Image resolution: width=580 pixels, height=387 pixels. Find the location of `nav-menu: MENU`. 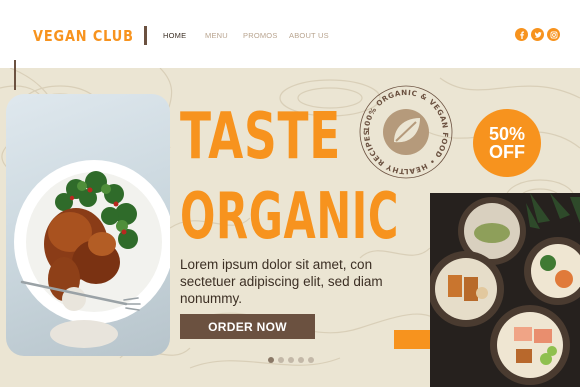

nav-menu: MENU is located at coordinates (216, 35).